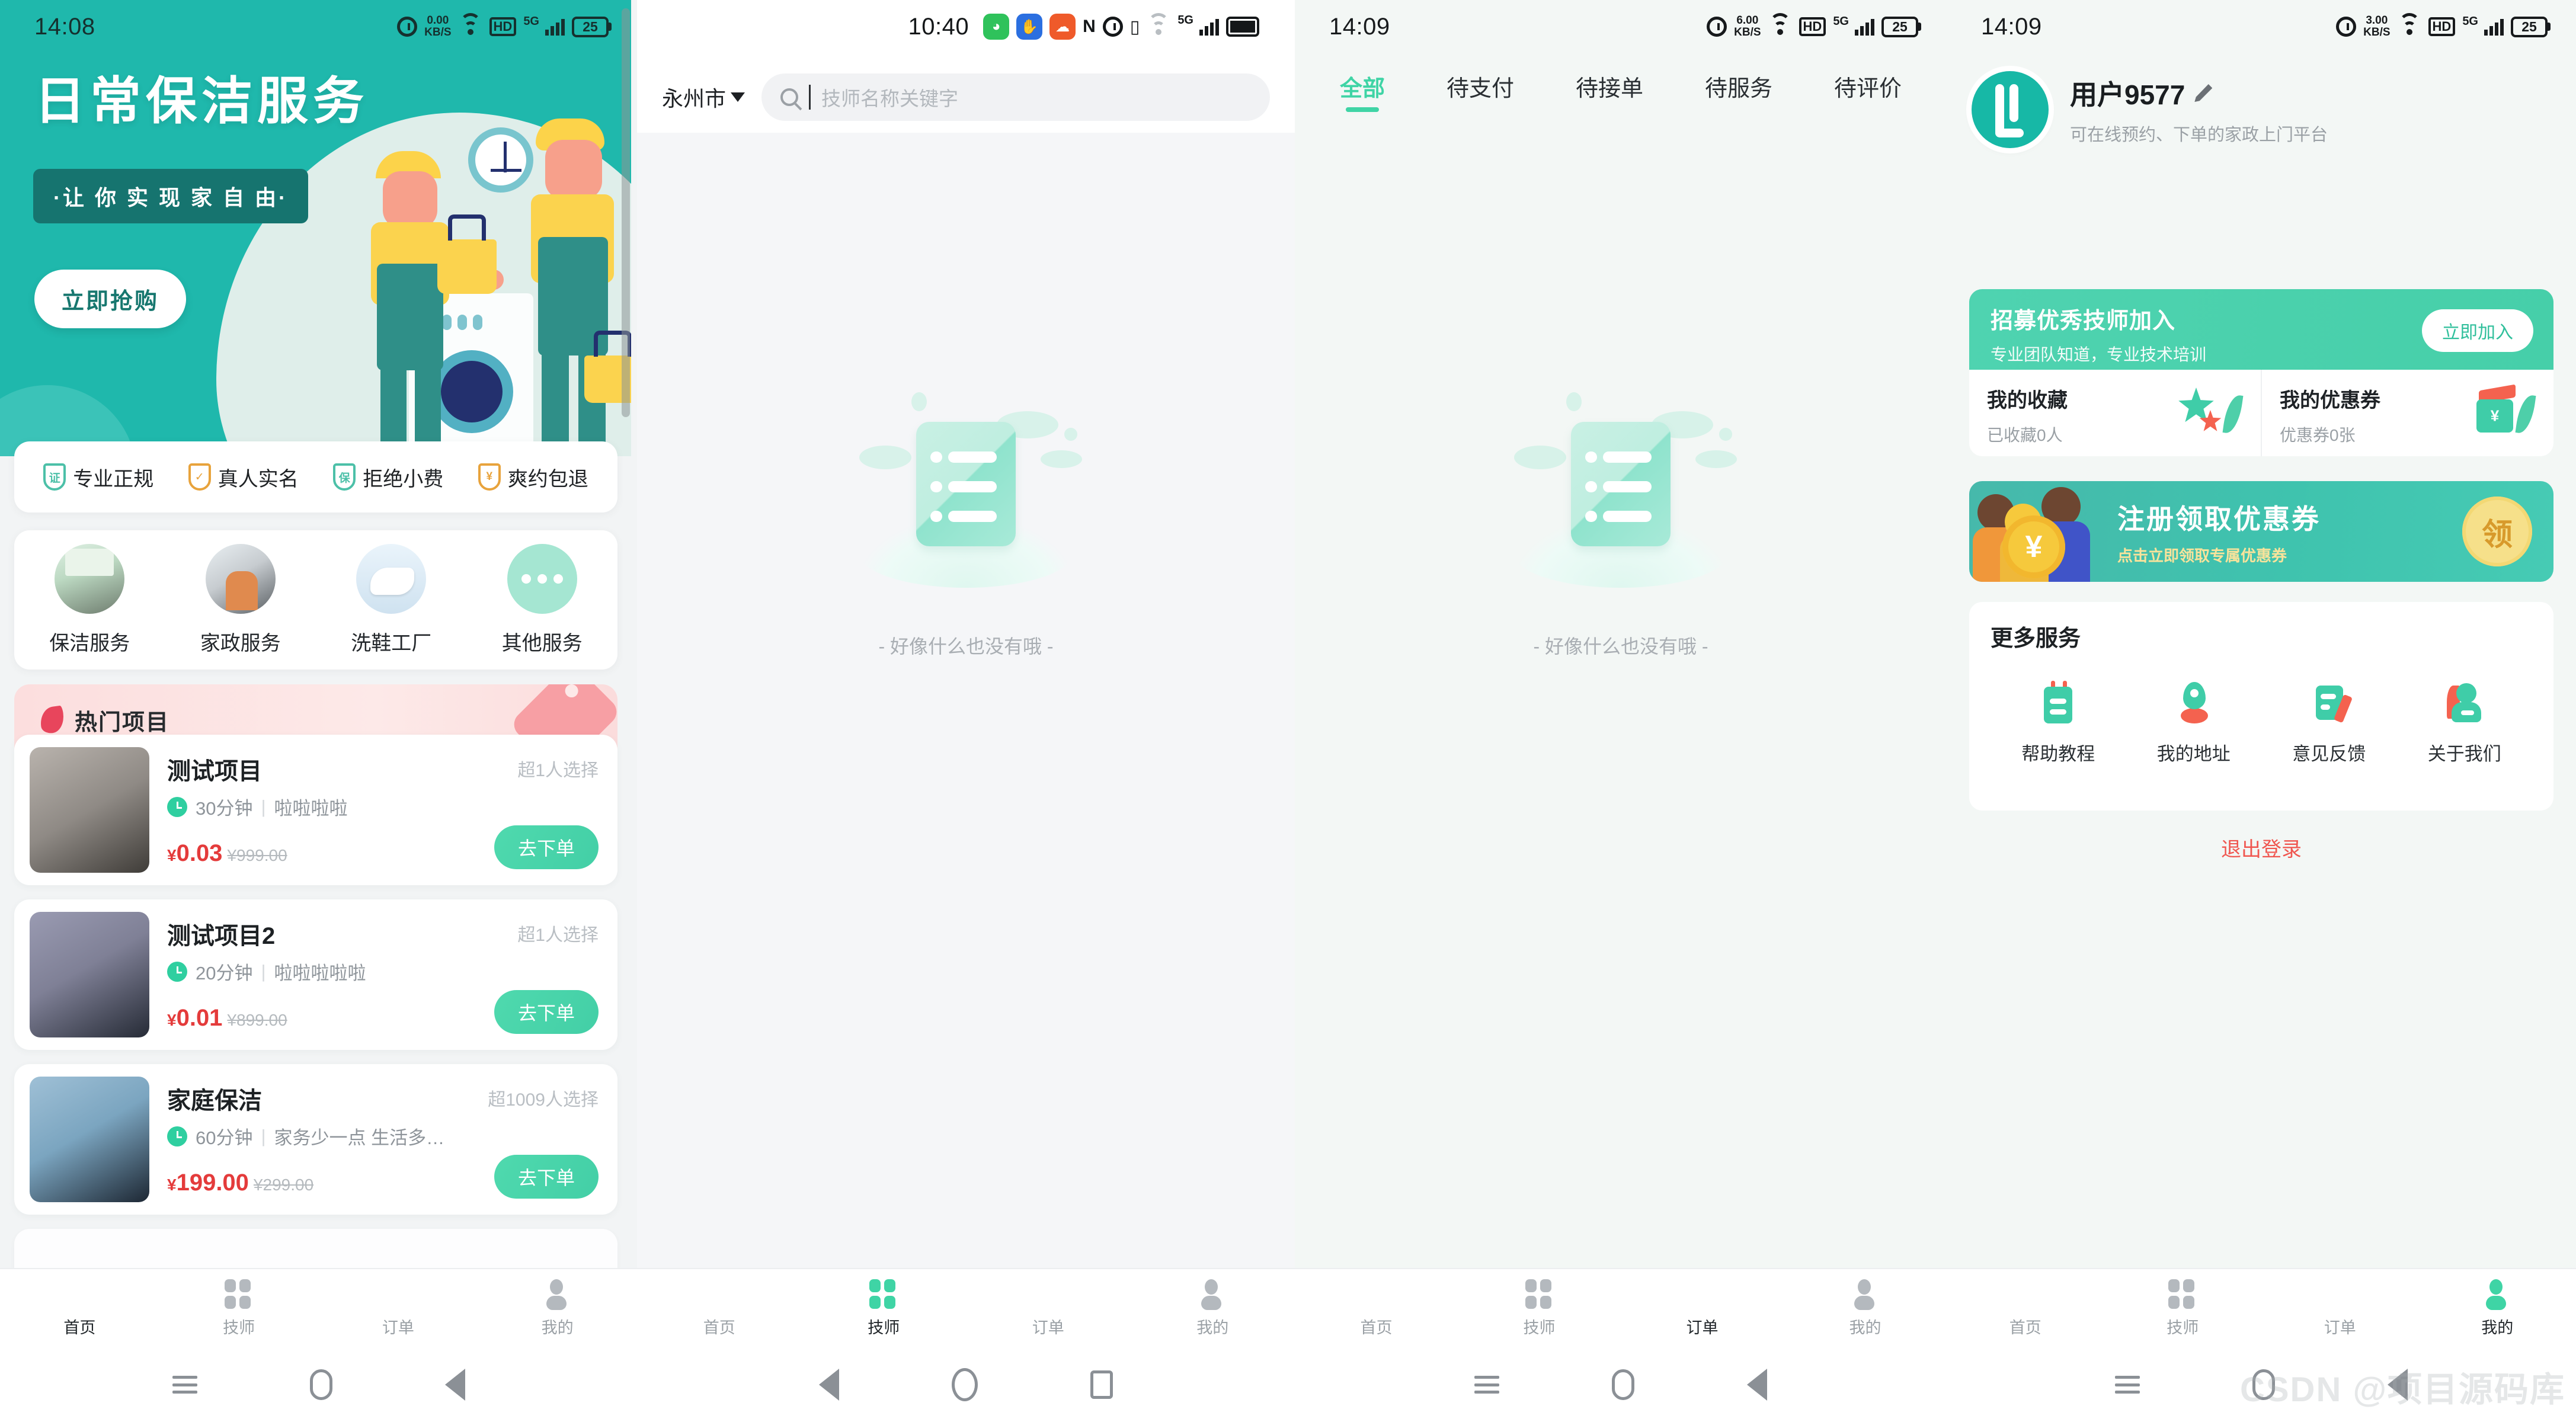  I want to click on avatar, so click(2010, 110).